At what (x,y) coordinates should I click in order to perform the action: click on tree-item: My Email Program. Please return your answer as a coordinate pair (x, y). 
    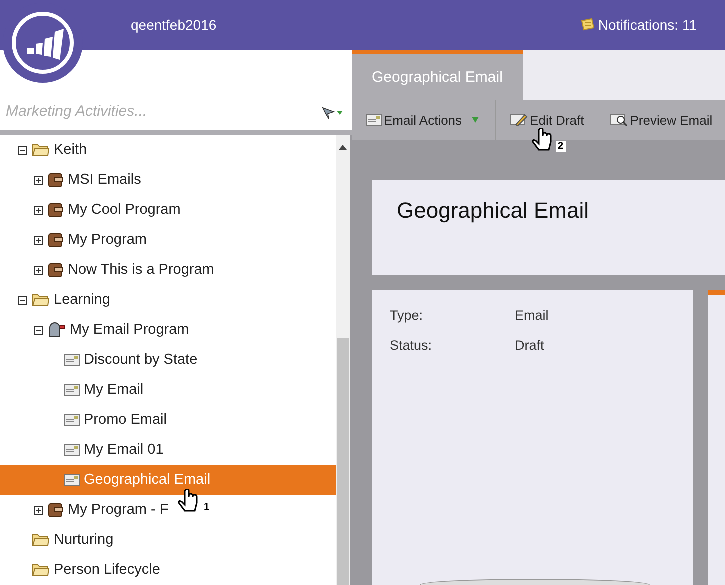
    Looking at the image, I should click on (96, 330).